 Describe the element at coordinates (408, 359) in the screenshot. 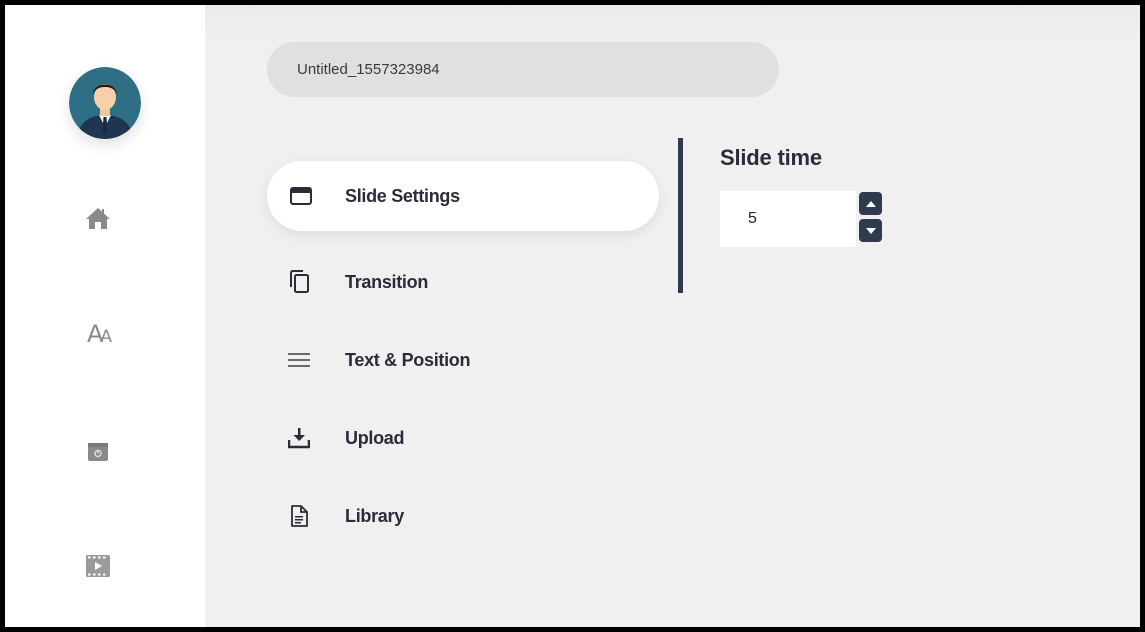

I see `menu-item-label: Text & Position` at that location.